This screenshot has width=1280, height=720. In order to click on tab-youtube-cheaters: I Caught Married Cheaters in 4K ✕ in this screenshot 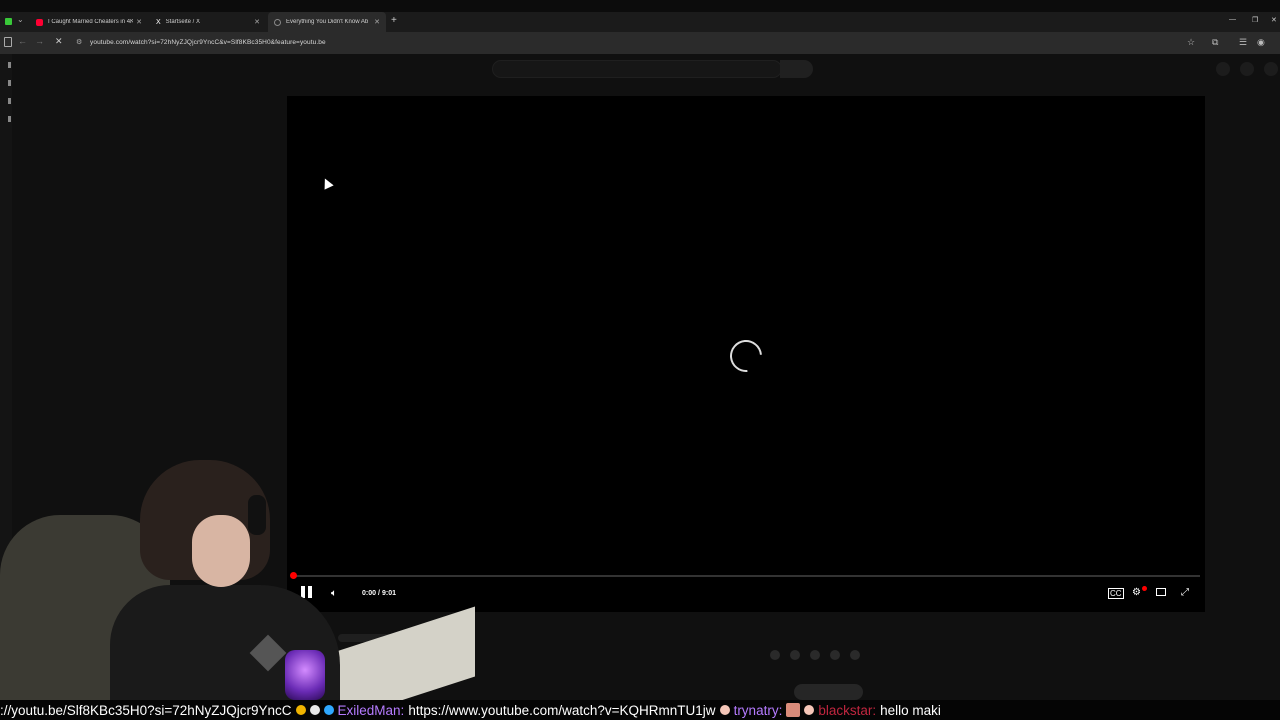, I will do `click(89, 22)`.